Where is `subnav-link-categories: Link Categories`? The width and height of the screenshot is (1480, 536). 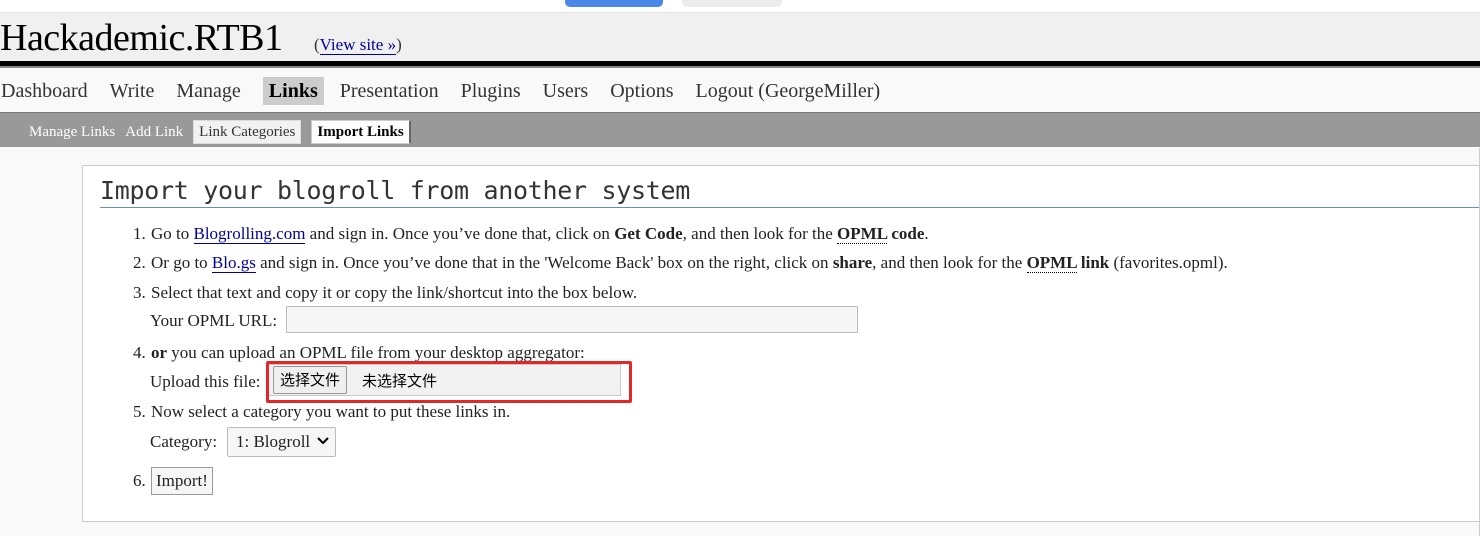
subnav-link-categories: Link Categories is located at coordinates (247, 132).